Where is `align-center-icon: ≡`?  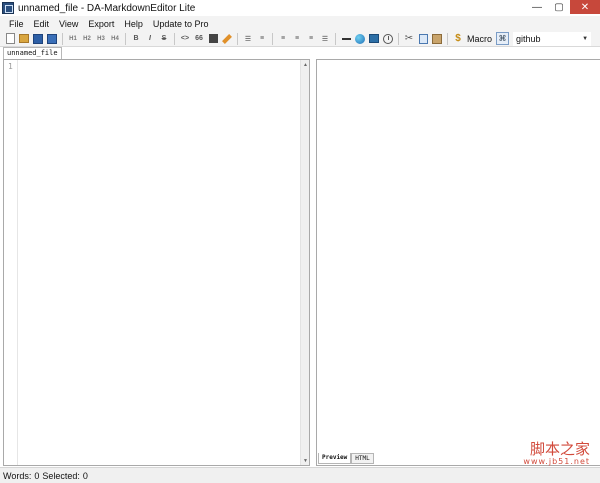
align-center-icon: ≡ is located at coordinates (297, 38).